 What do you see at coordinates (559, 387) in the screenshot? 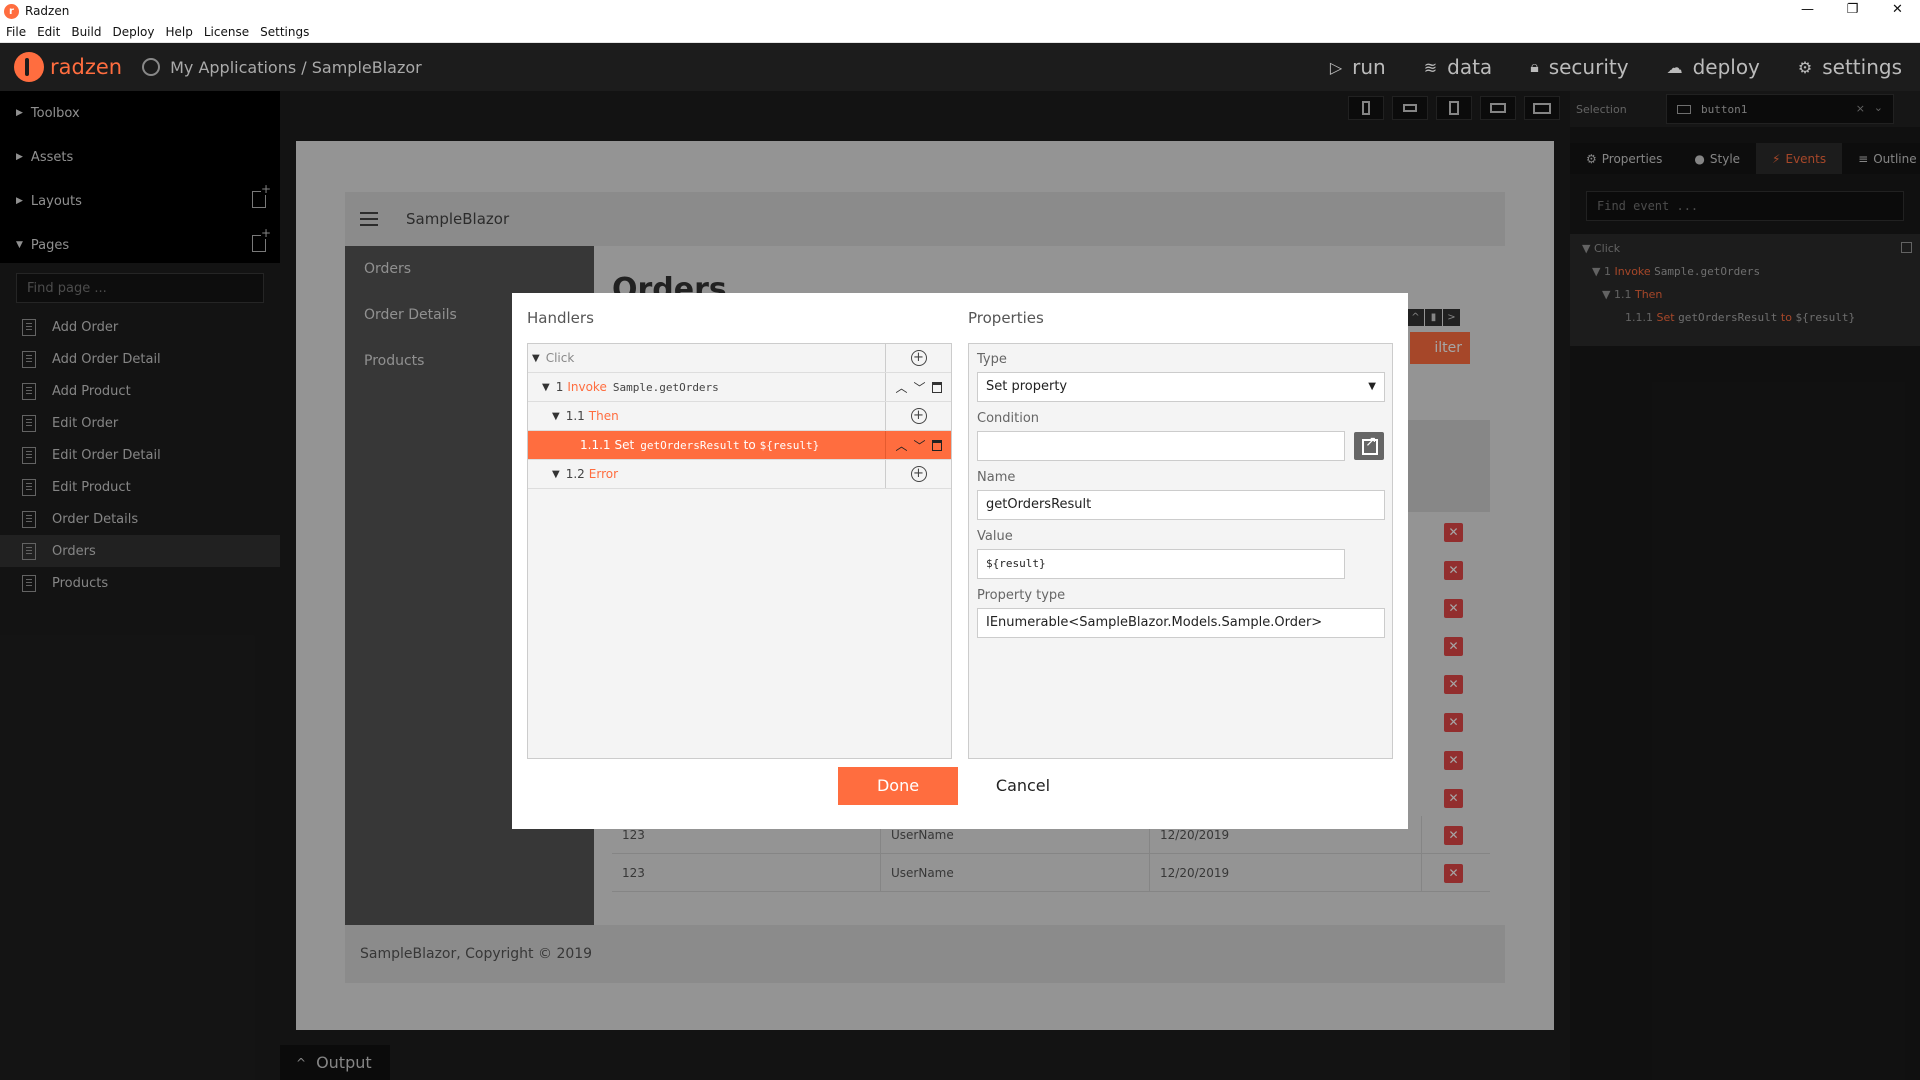
I see `node-num: 1` at bounding box center [559, 387].